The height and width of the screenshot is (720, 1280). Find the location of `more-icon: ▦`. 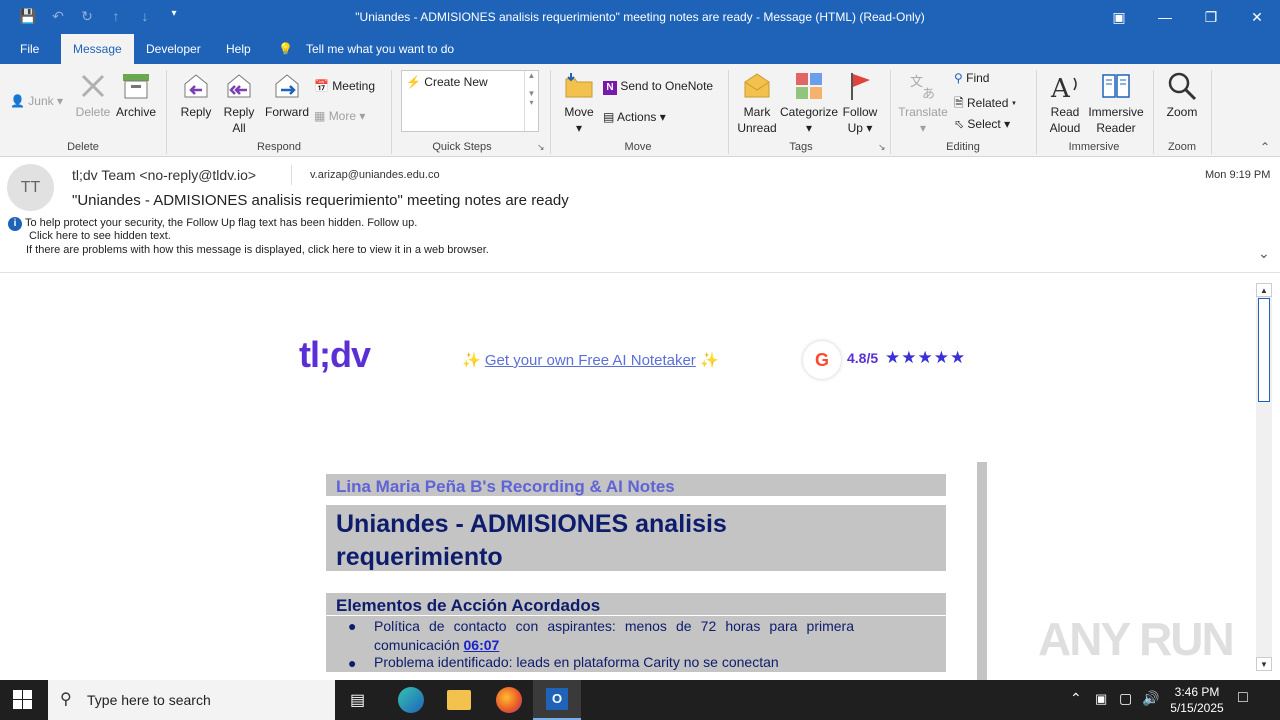

more-icon: ▦ is located at coordinates (320, 116).